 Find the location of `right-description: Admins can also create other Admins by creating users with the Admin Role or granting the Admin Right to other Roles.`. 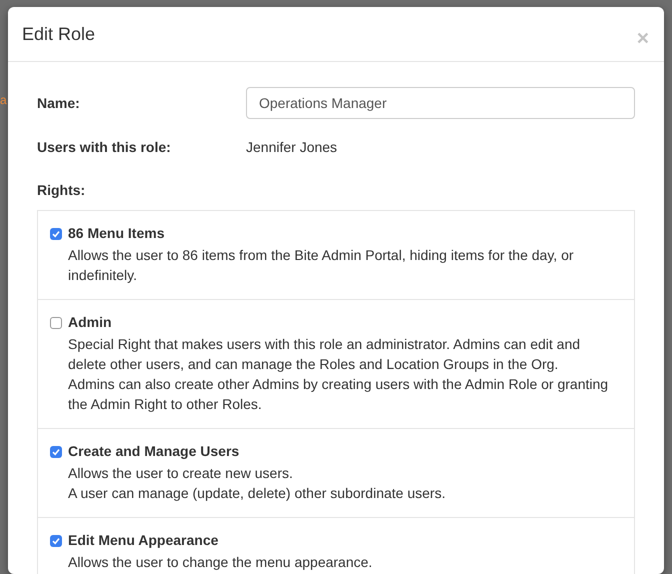

right-description: Admins can also create other Admins by creating users with the Admin Role or granting the Admin Right to other Roles. is located at coordinates (339, 394).